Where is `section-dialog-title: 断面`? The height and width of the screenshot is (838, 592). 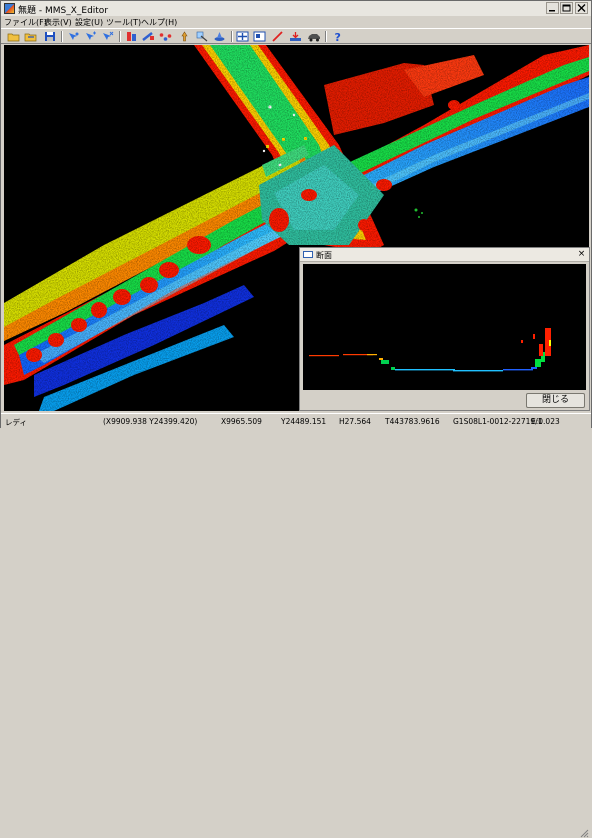
section-dialog-title: 断面 is located at coordinates (324, 255).